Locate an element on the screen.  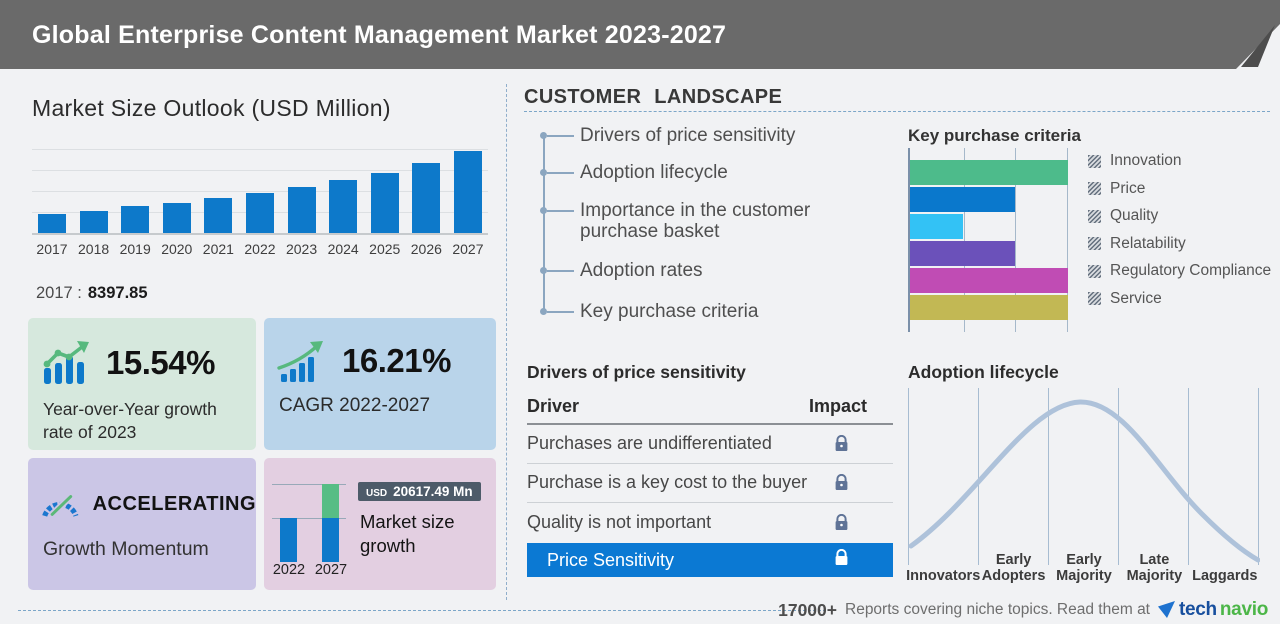
bar-2025 is located at coordinates (385, 189).